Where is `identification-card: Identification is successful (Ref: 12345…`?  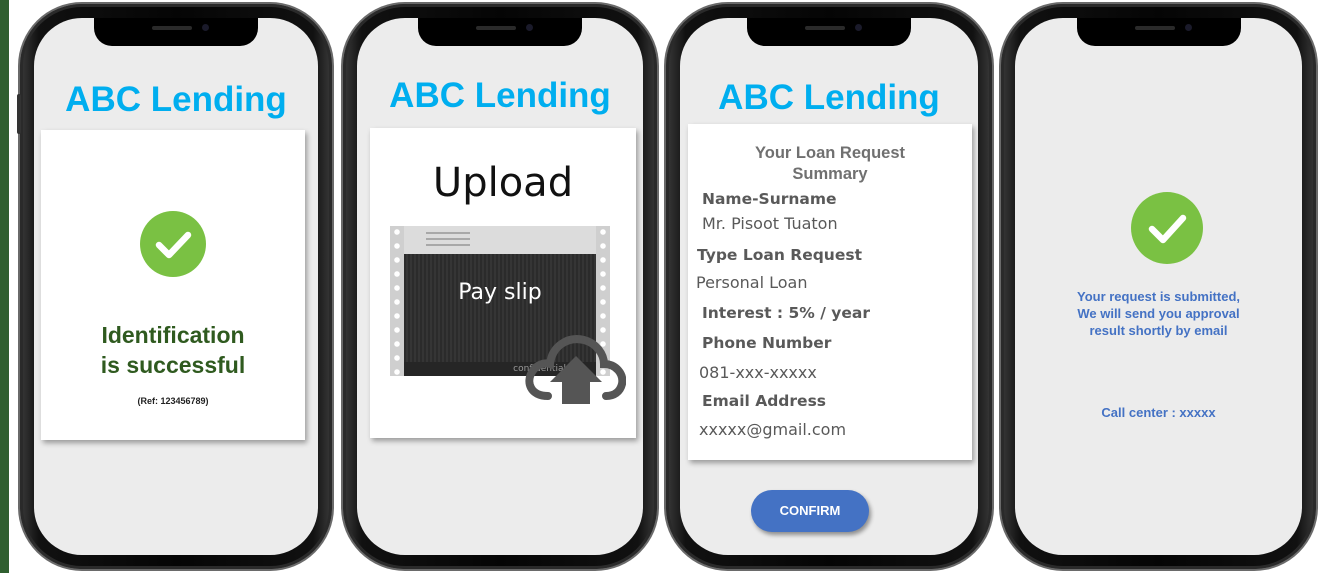 identification-card: Identification is successful (Ref: 12345… is located at coordinates (173, 285).